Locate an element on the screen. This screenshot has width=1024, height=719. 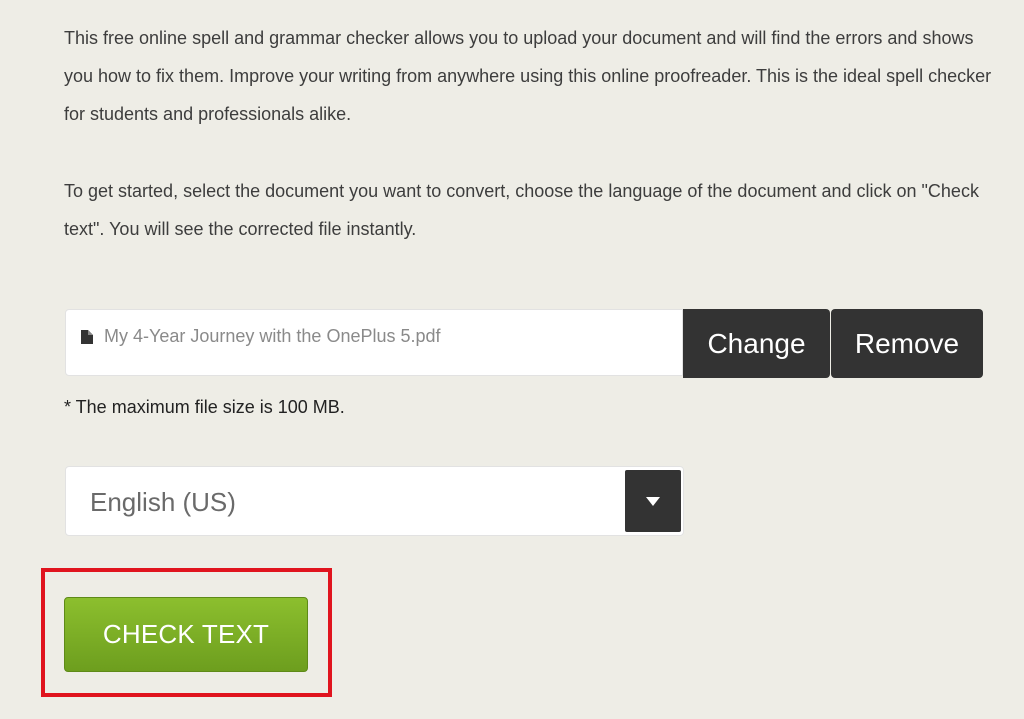
remove-file-button: Remove is located at coordinates (907, 343).